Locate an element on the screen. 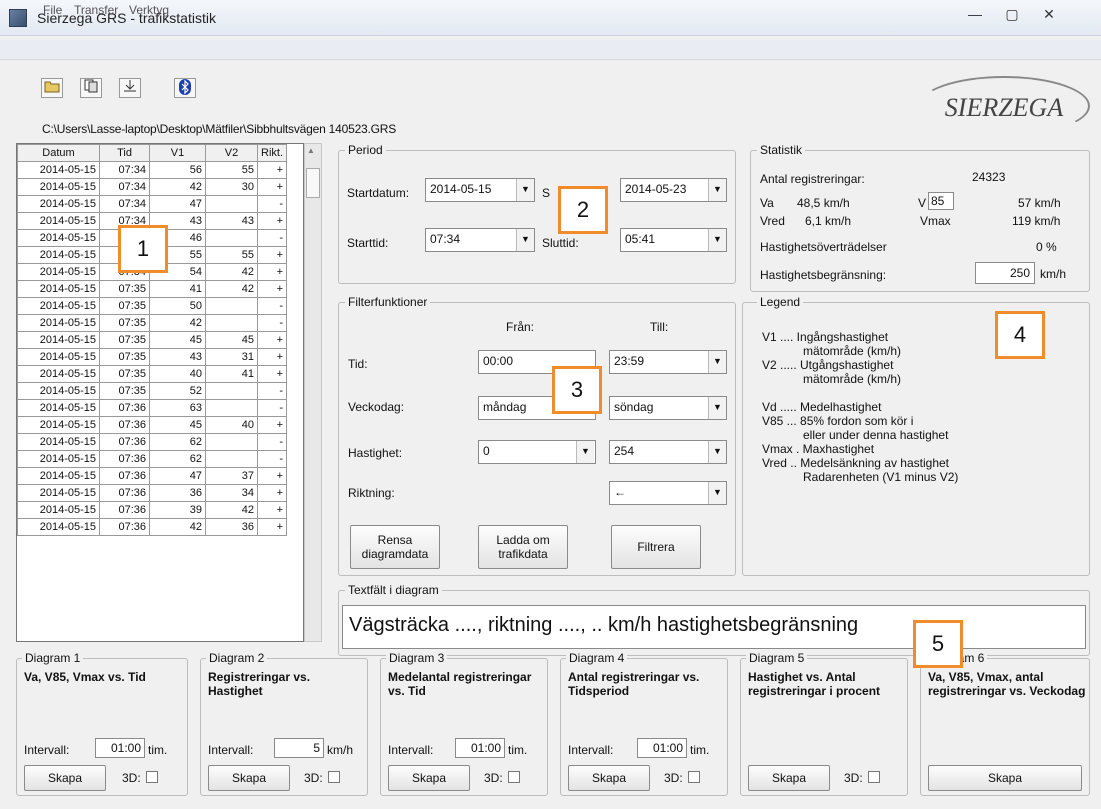  vmax-label: Vmax is located at coordinates (935, 221).